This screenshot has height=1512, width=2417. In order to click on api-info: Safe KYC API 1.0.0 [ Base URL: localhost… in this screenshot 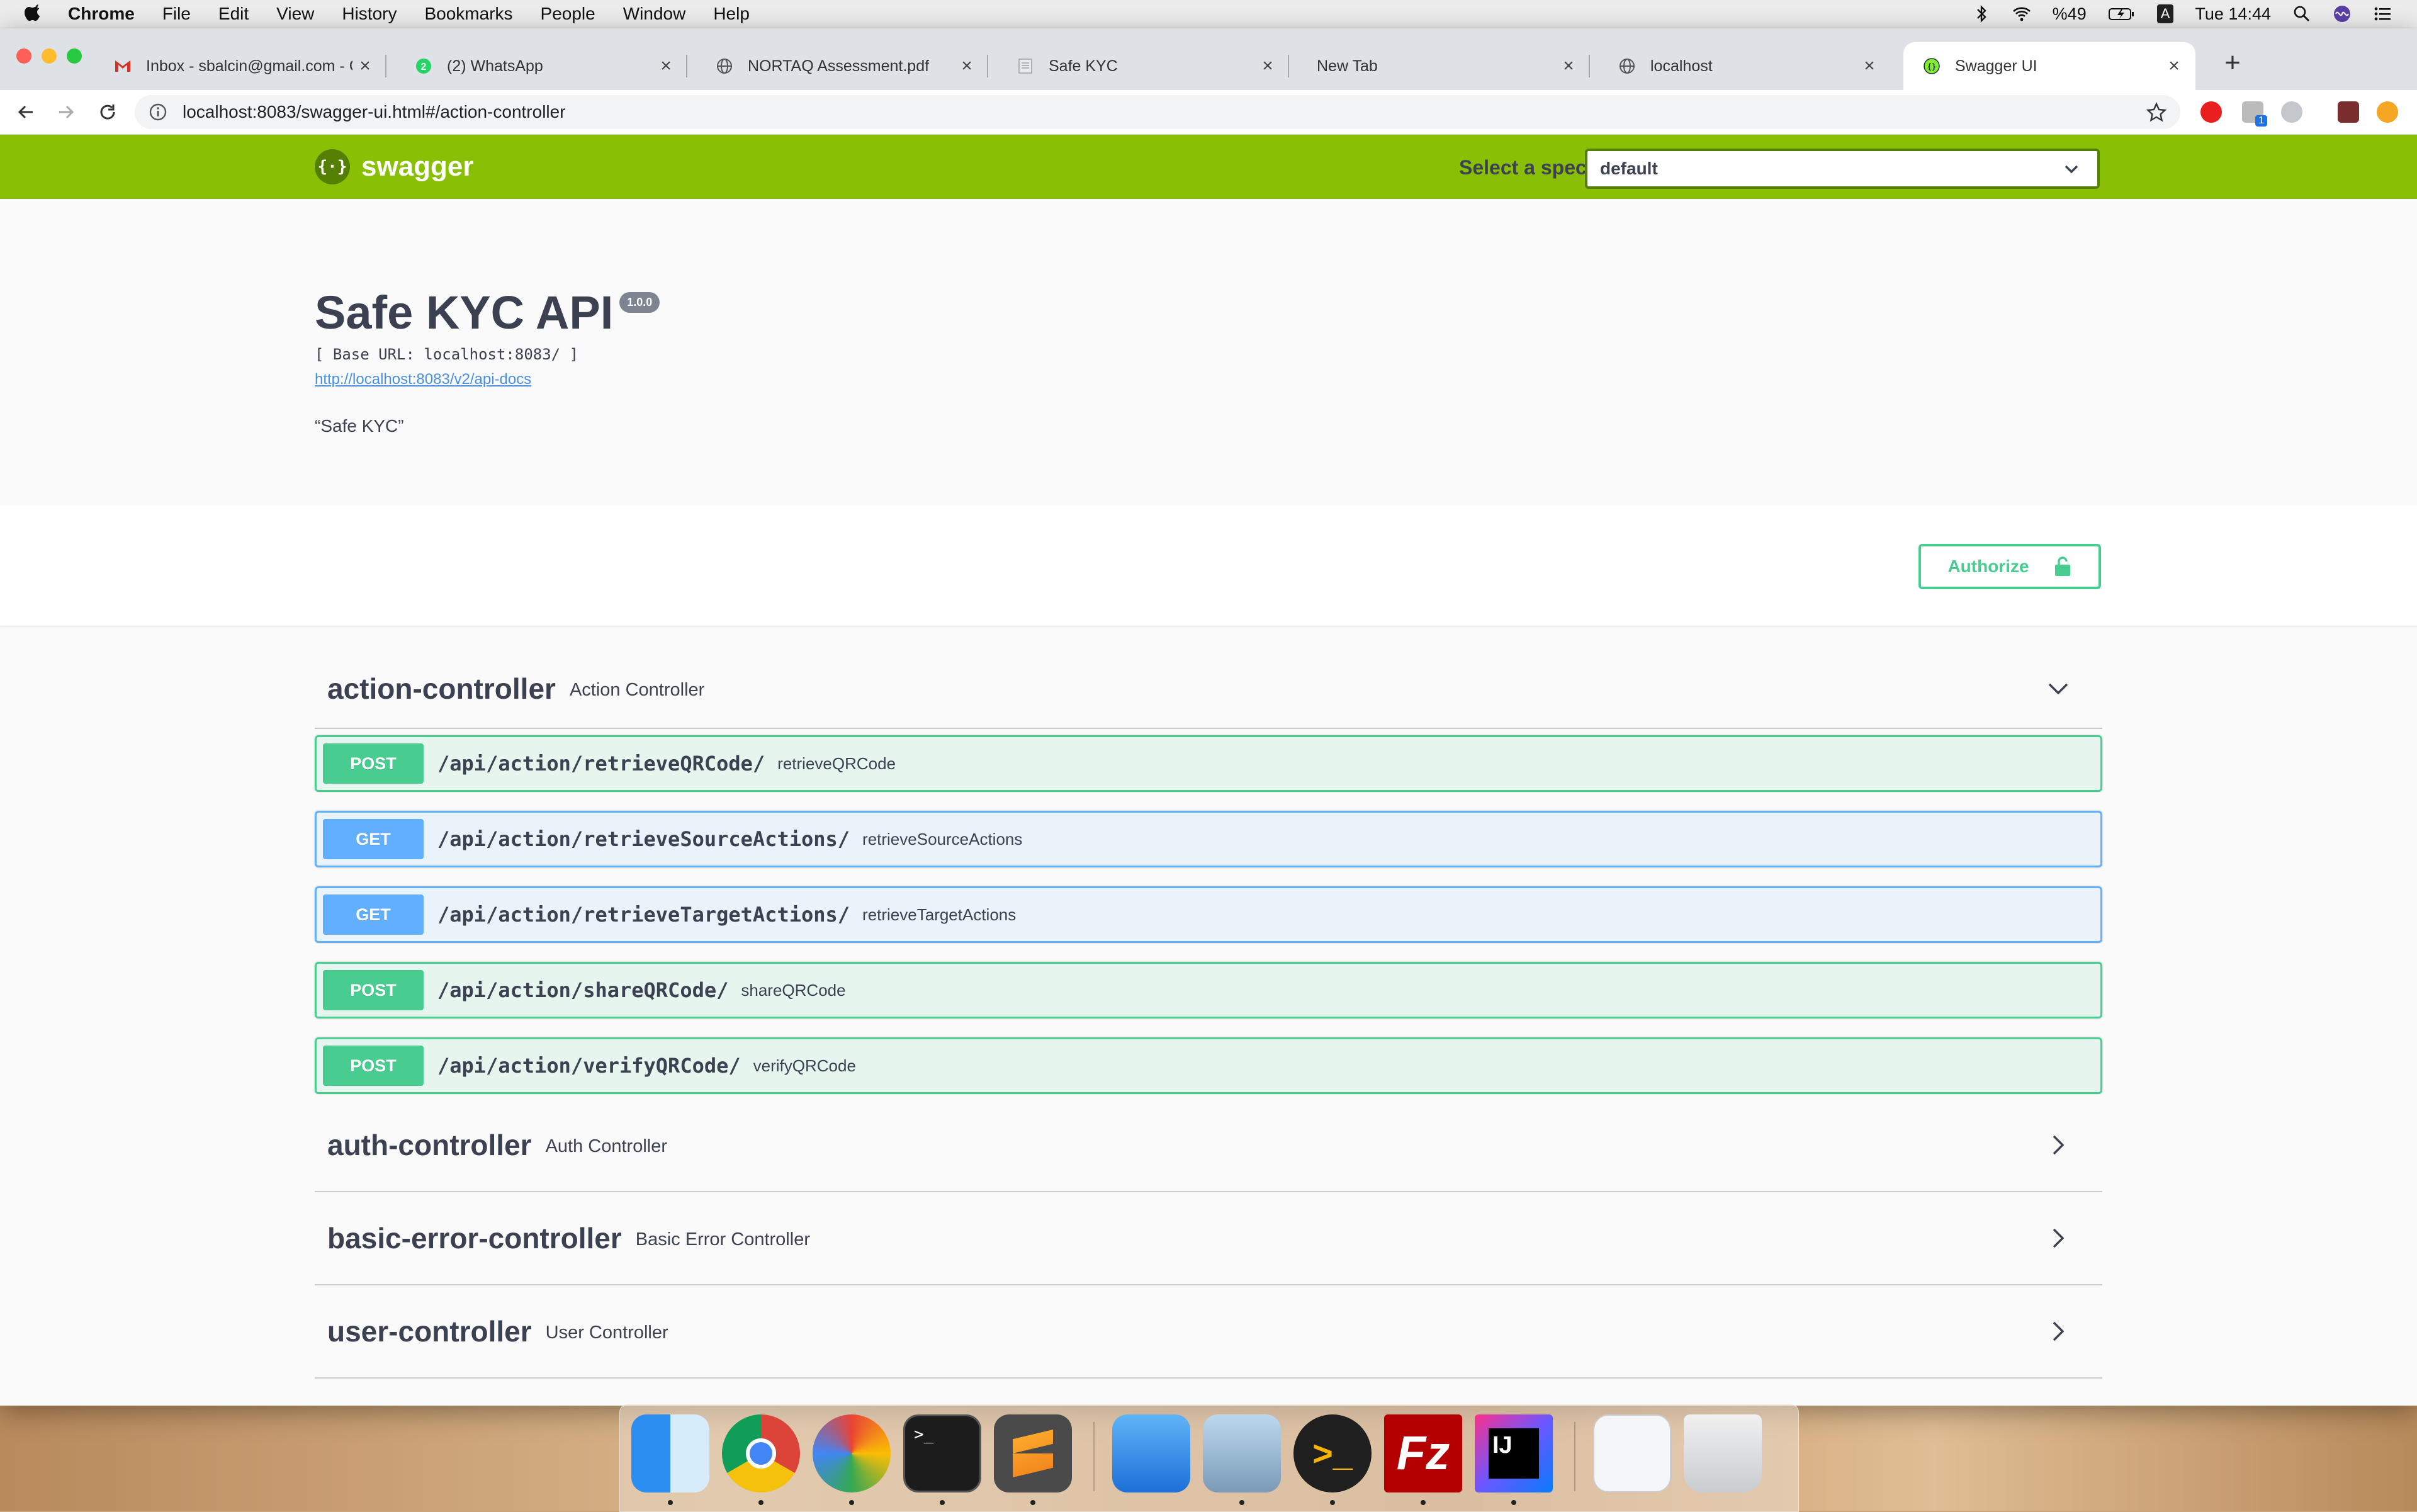, I will do `click(1208, 361)`.